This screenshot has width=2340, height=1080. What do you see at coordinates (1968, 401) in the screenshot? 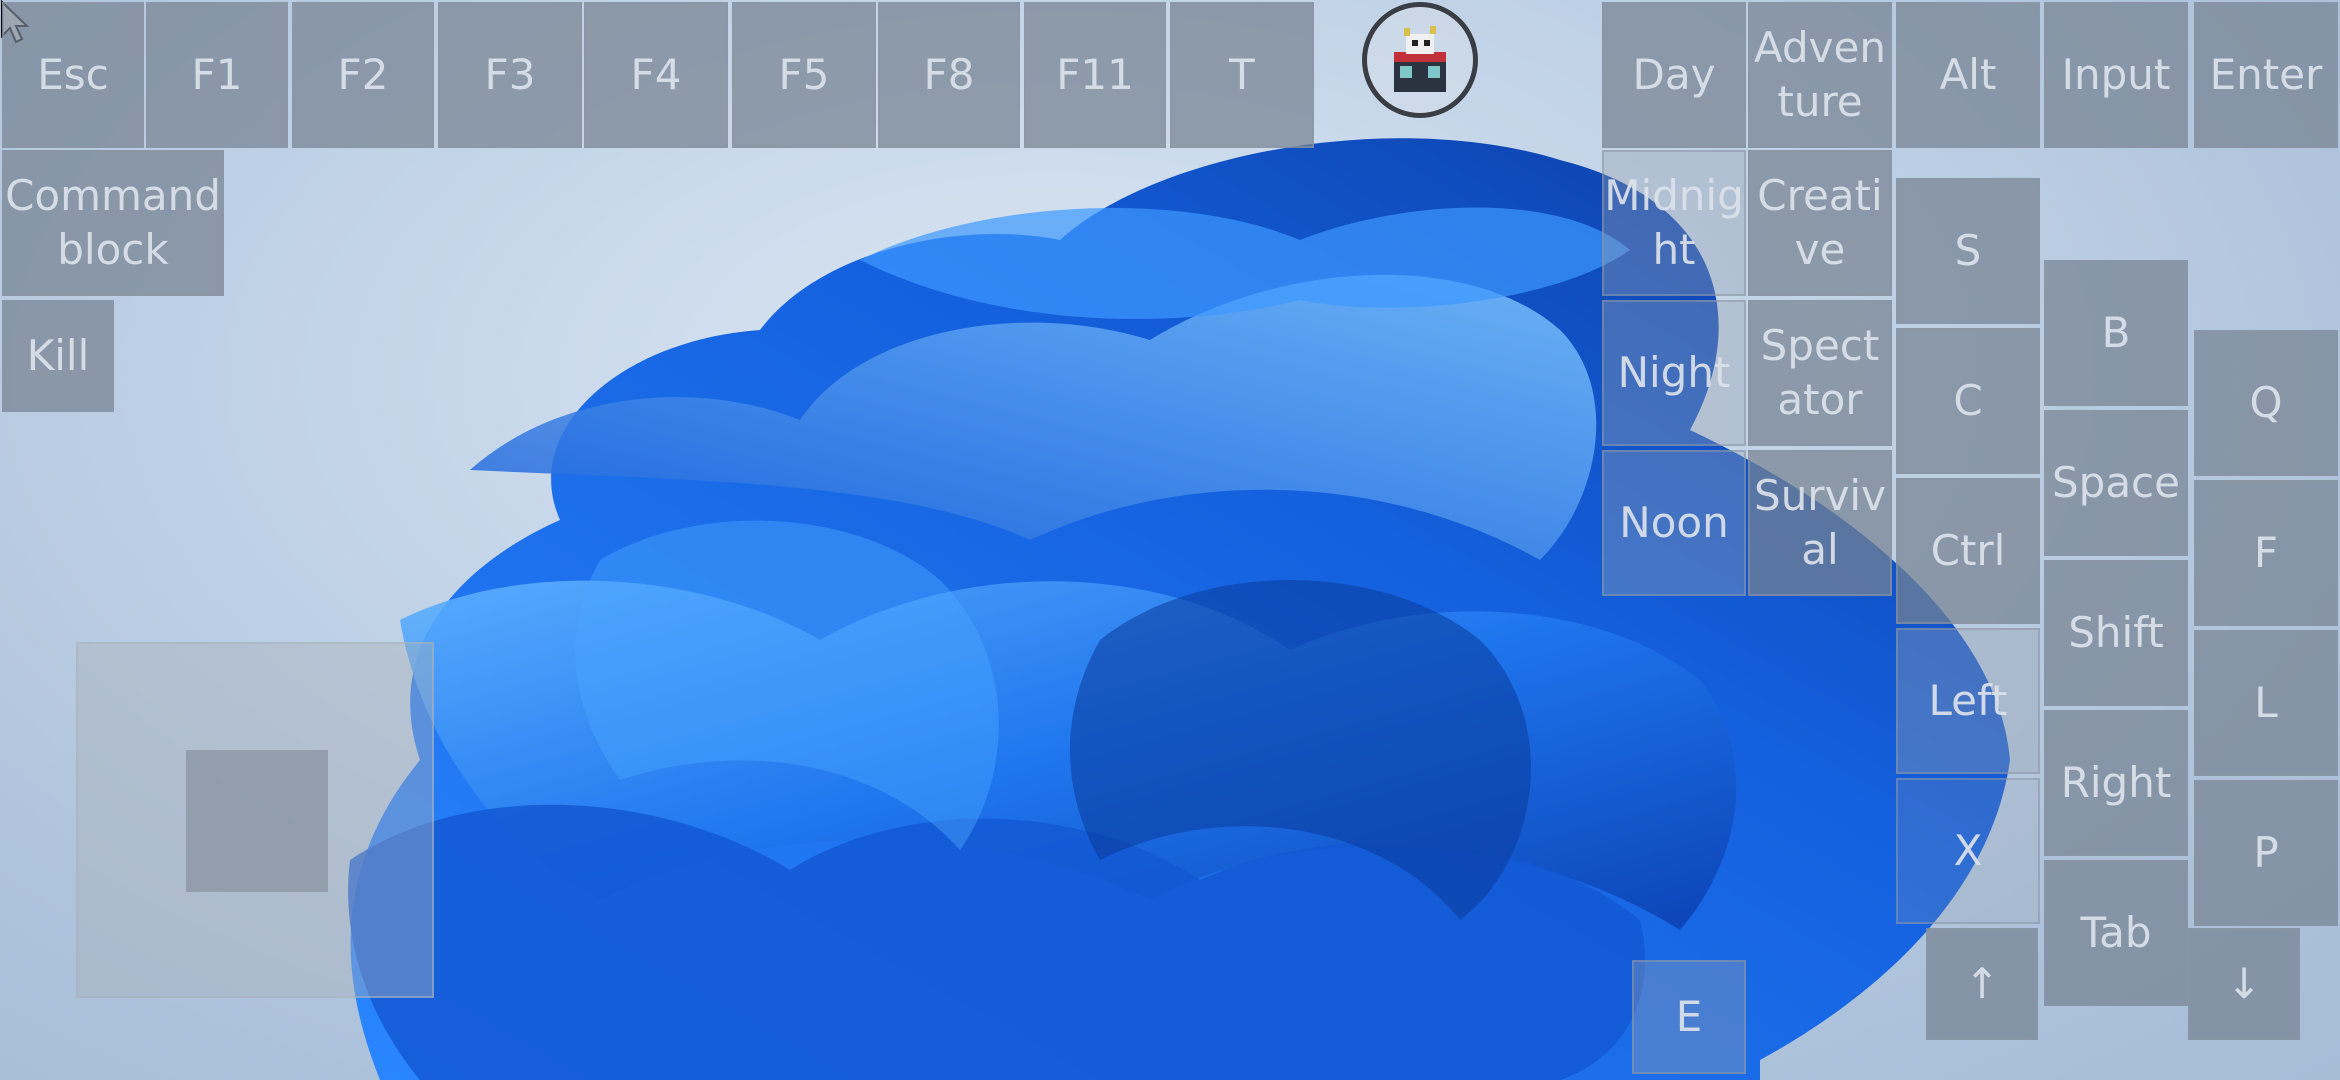
I see `key-c: C` at bounding box center [1968, 401].